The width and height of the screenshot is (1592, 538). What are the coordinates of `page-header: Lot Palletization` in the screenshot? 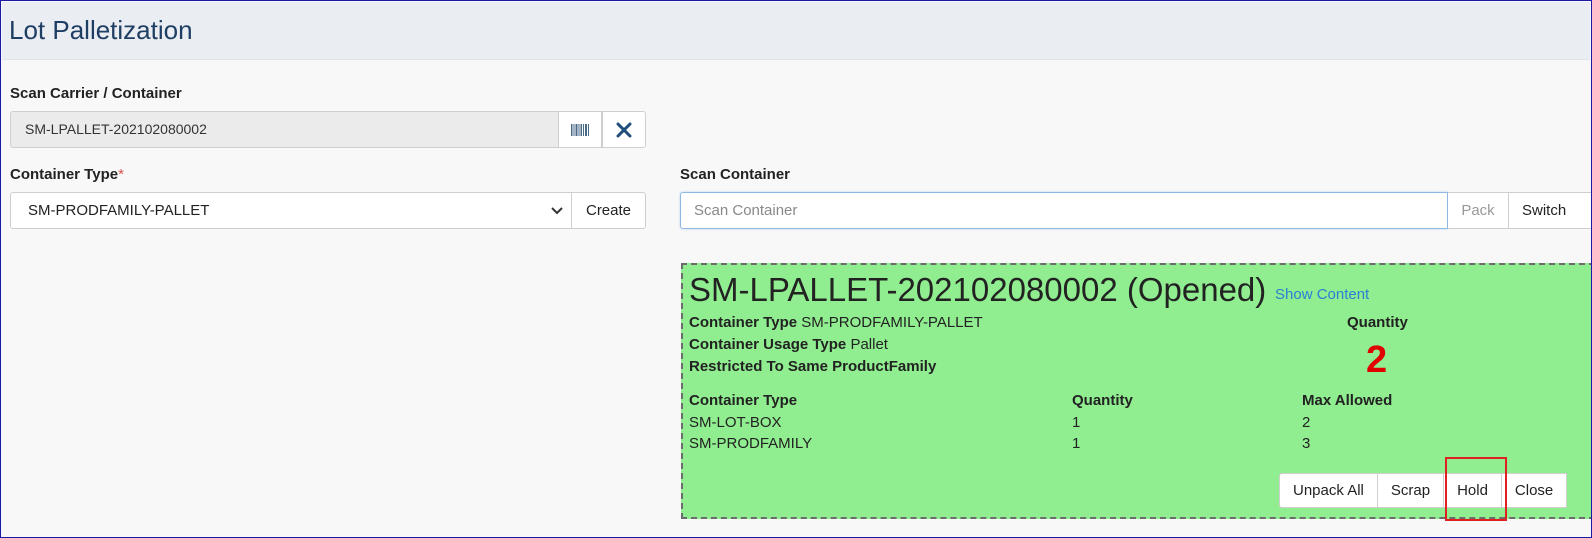 It's located at (796, 31).